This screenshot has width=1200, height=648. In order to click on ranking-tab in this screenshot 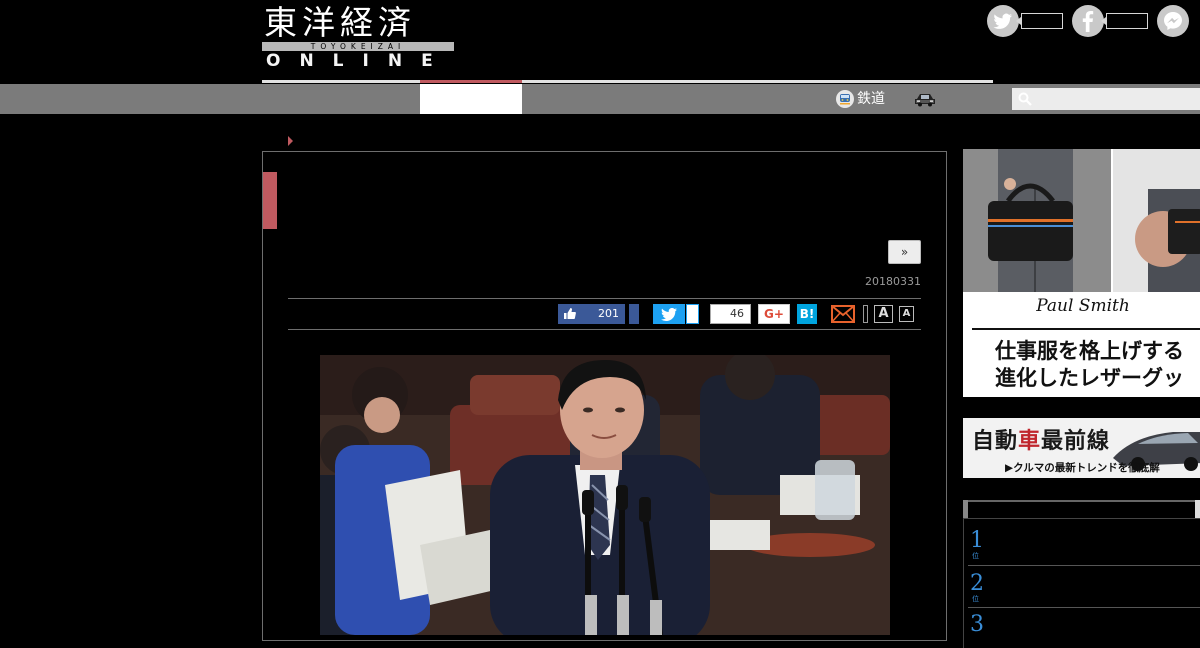, I will do `click(1197, 509)`.